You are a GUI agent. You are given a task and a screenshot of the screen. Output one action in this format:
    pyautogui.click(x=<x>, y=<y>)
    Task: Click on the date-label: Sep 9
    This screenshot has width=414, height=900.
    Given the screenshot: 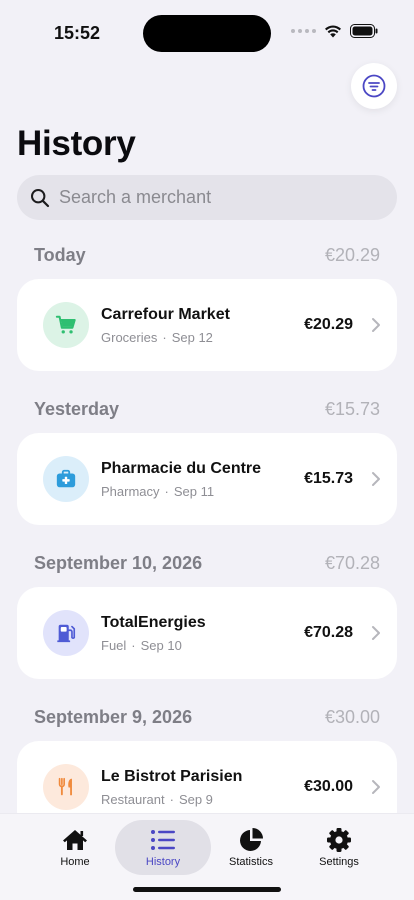 What is the action you would take?
    pyautogui.click(x=195, y=799)
    